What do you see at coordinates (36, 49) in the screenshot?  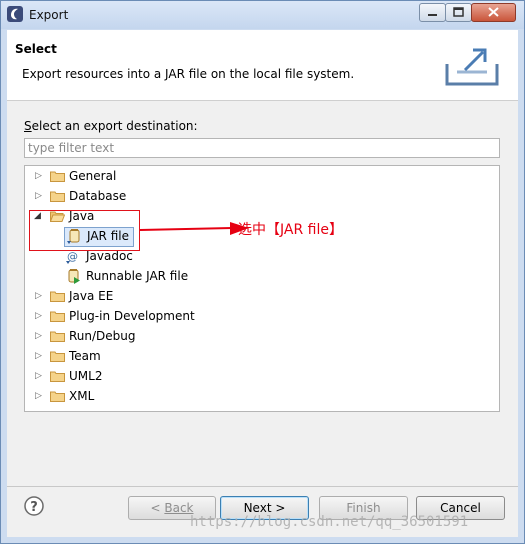 I see `page-title: Select` at bounding box center [36, 49].